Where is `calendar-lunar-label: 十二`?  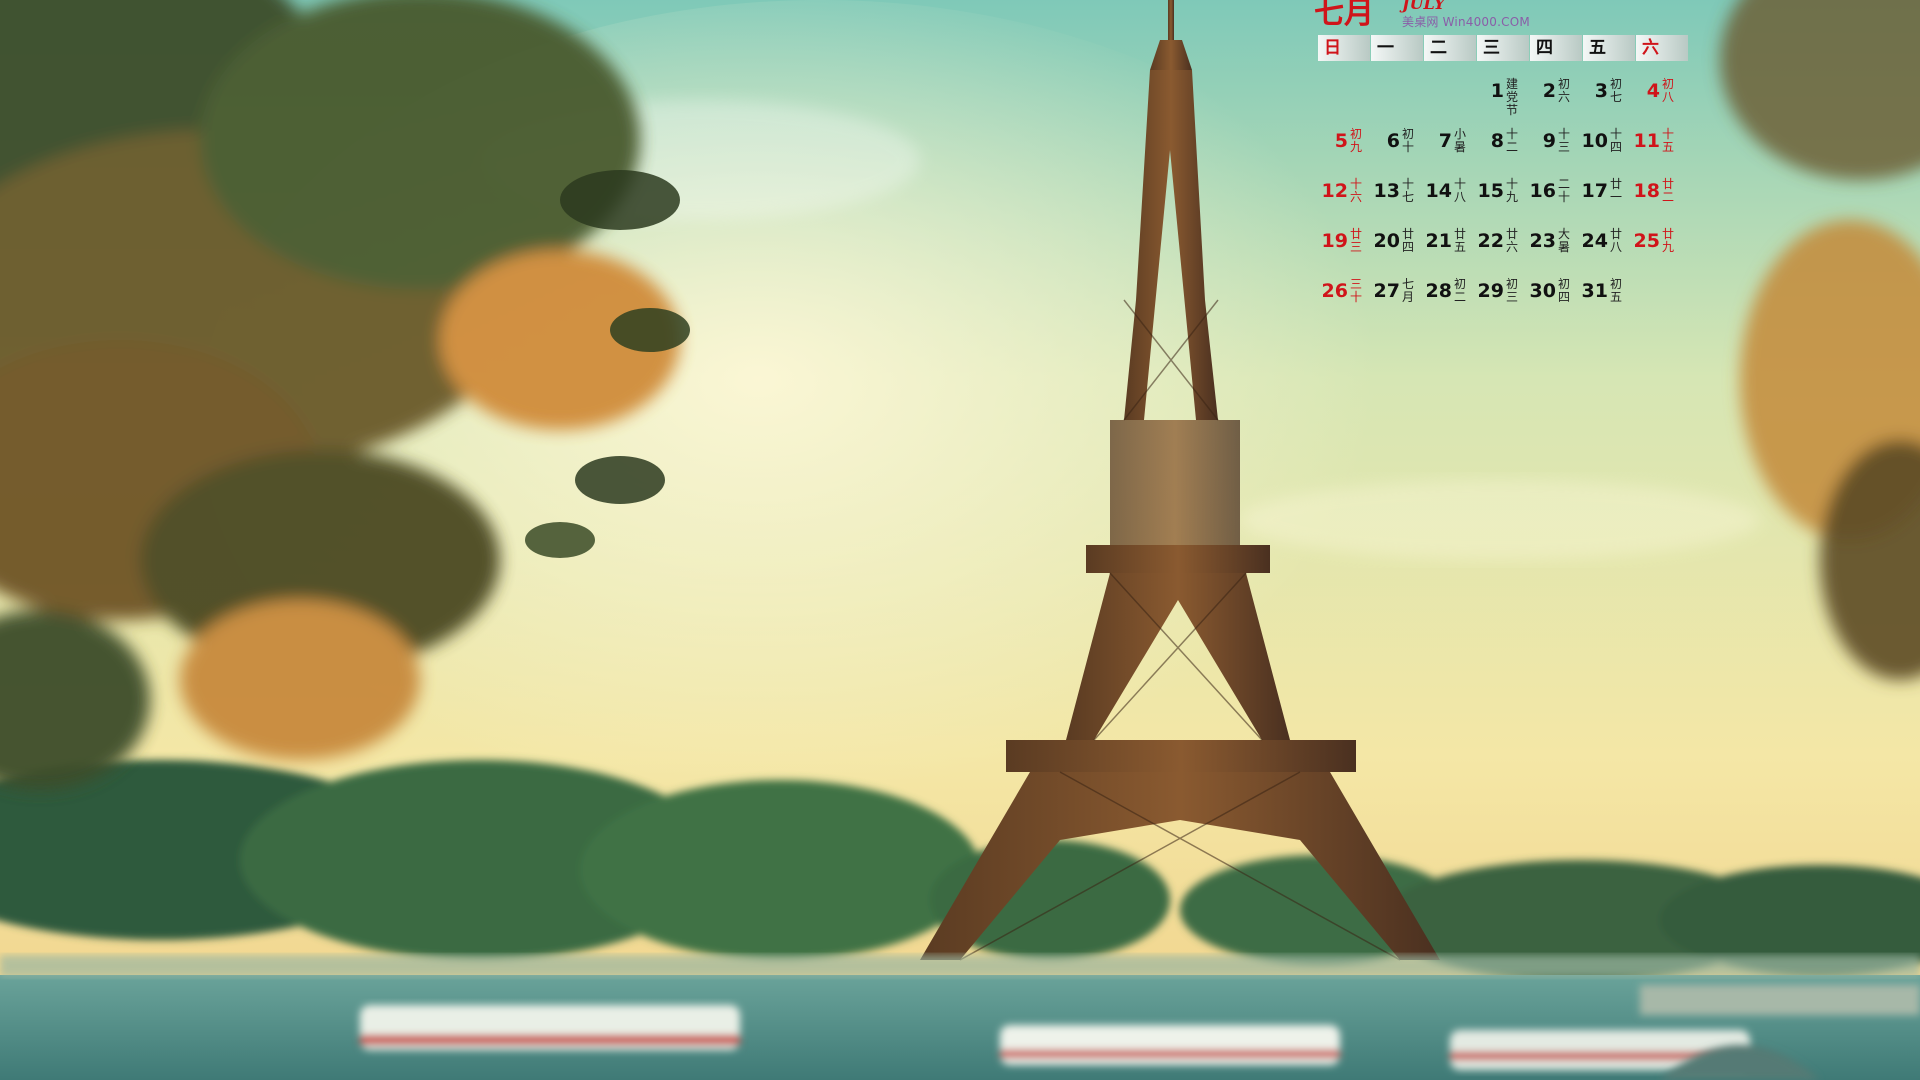
calendar-lunar-label: 十二 is located at coordinates (1512, 140).